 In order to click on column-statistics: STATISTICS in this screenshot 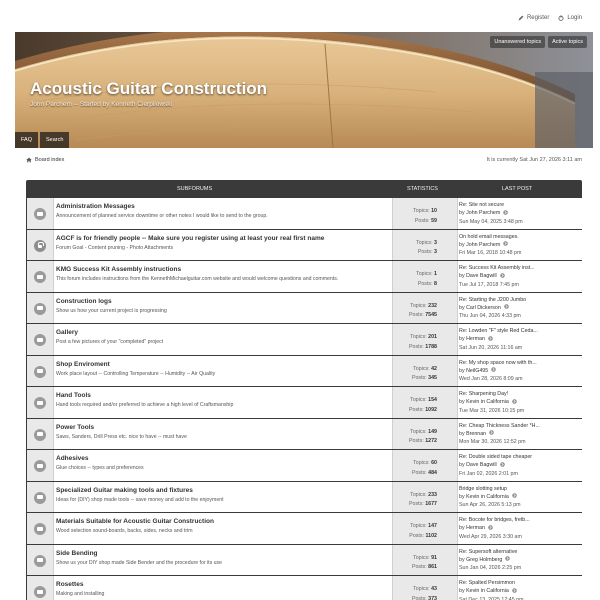, I will do `click(422, 189)`.